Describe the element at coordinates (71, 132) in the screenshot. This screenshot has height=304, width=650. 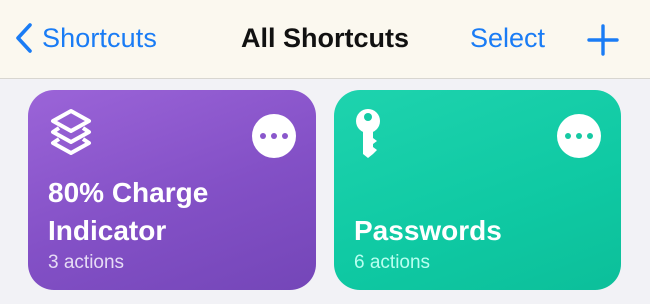
I see `layers-icon` at that location.